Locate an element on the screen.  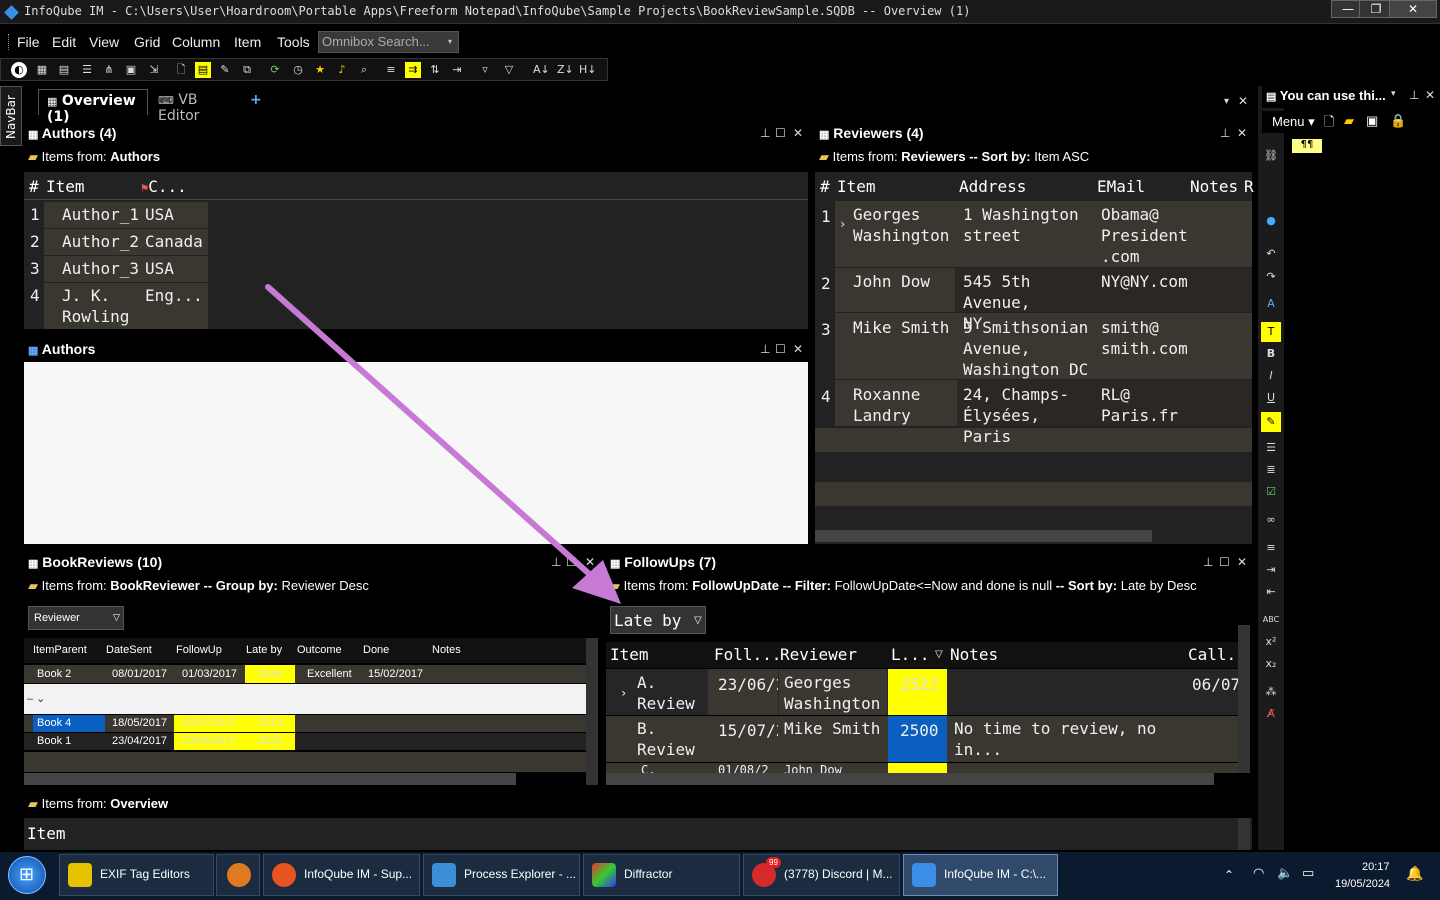
save-icon: ▣ is located at coordinates (1372, 121).